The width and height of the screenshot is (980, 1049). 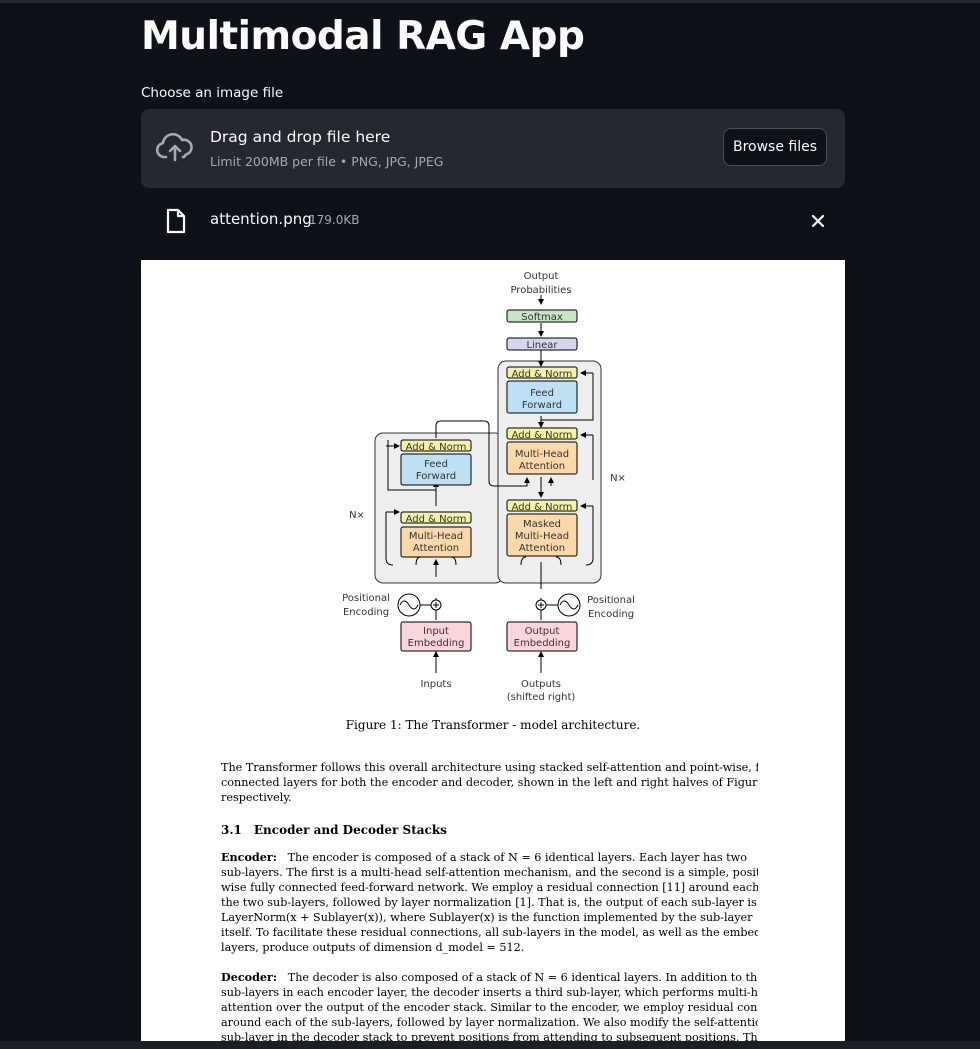 What do you see at coordinates (818, 221) in the screenshot?
I see `close-icon` at bounding box center [818, 221].